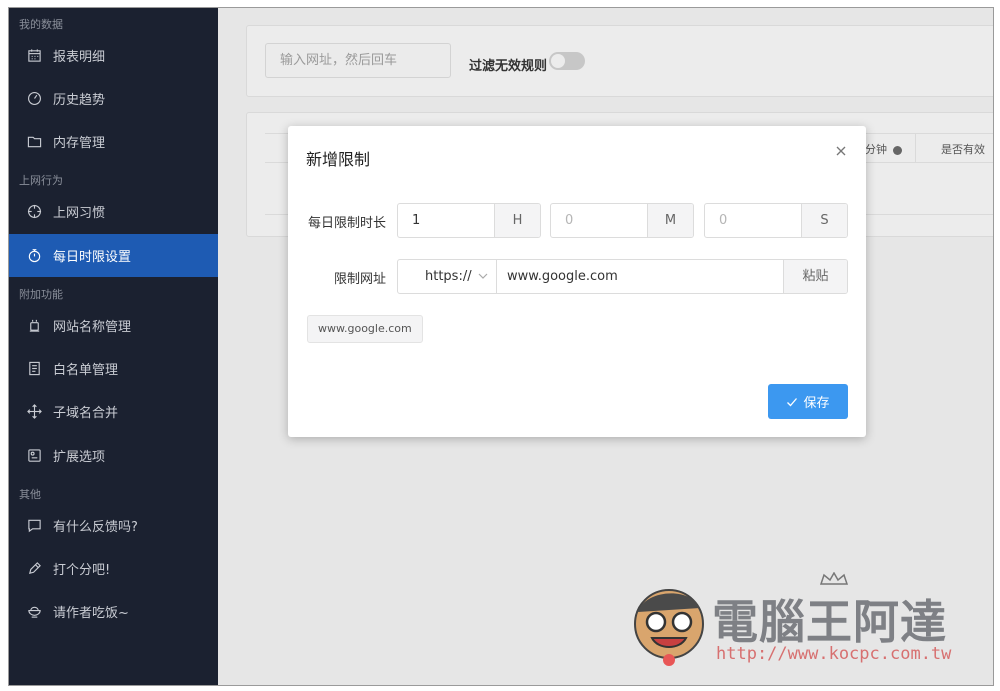 Image resolution: width=1000 pixels, height=691 pixels. I want to click on sidebar-item-label: 报表明细, so click(79, 57).